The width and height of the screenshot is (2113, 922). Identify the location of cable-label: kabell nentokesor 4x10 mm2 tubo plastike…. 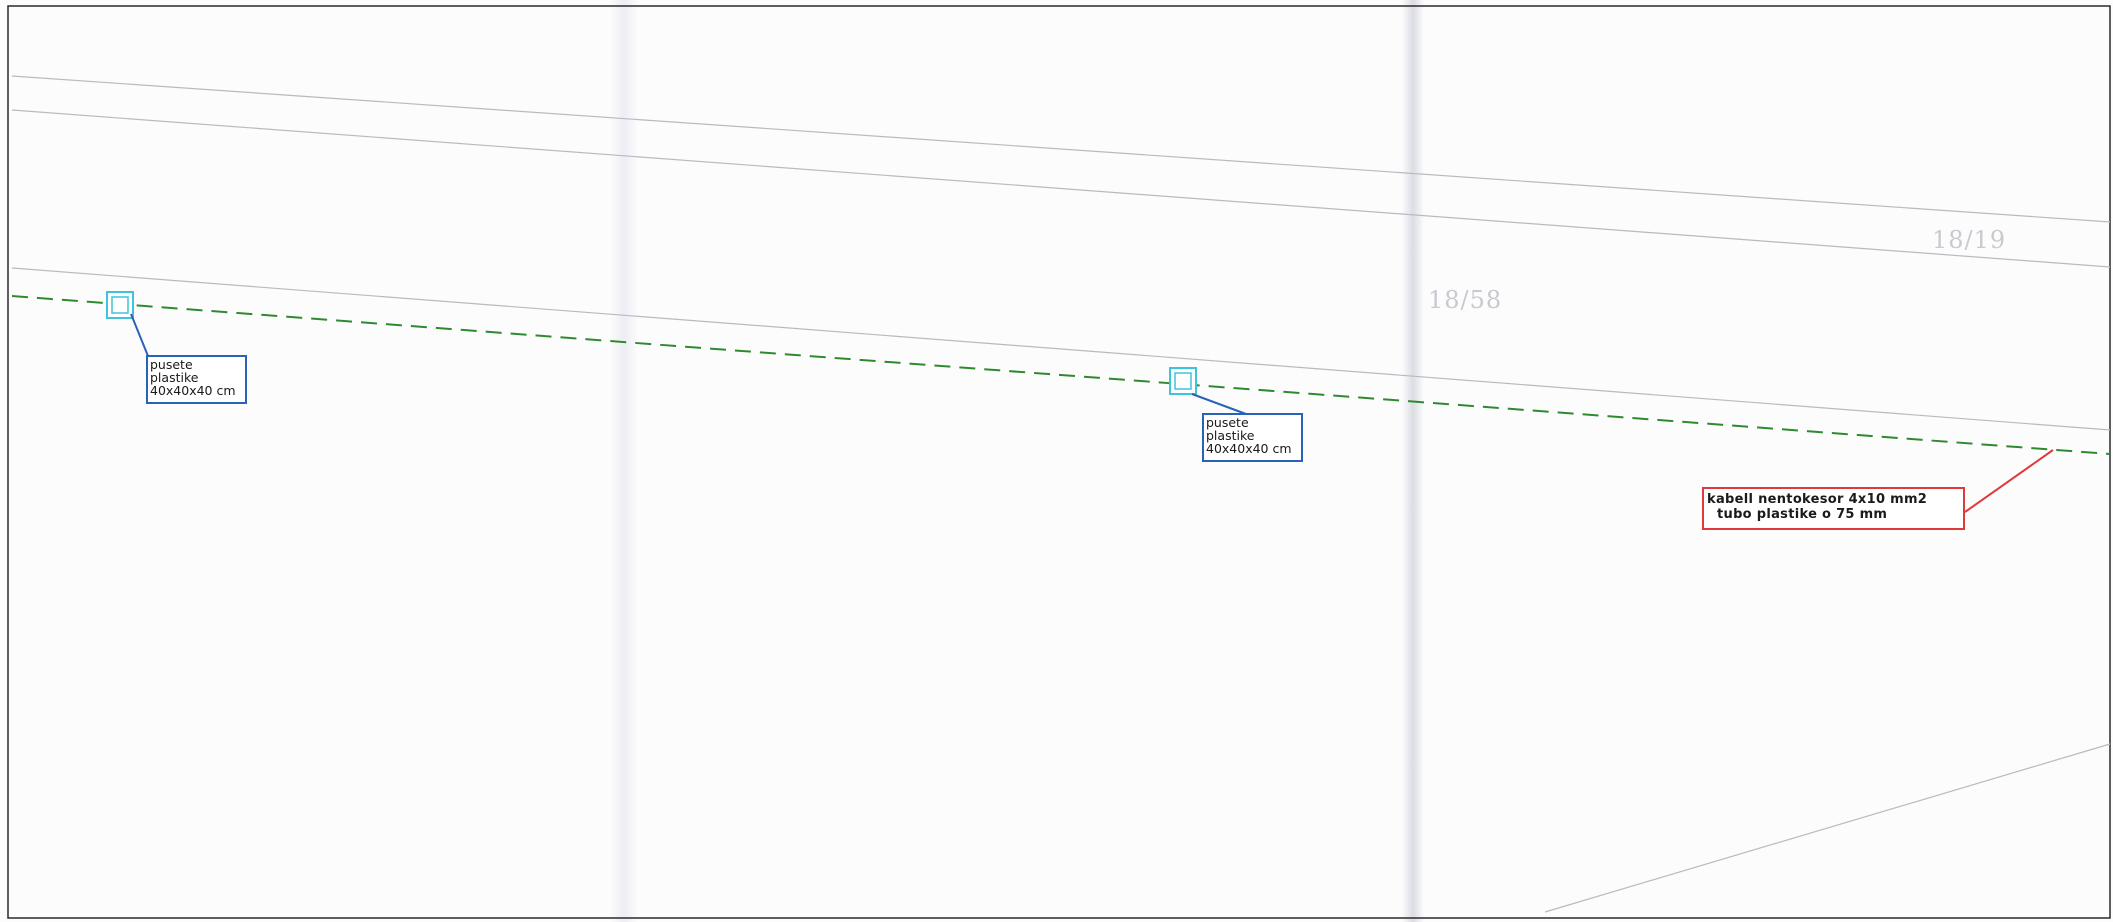
(1833, 508).